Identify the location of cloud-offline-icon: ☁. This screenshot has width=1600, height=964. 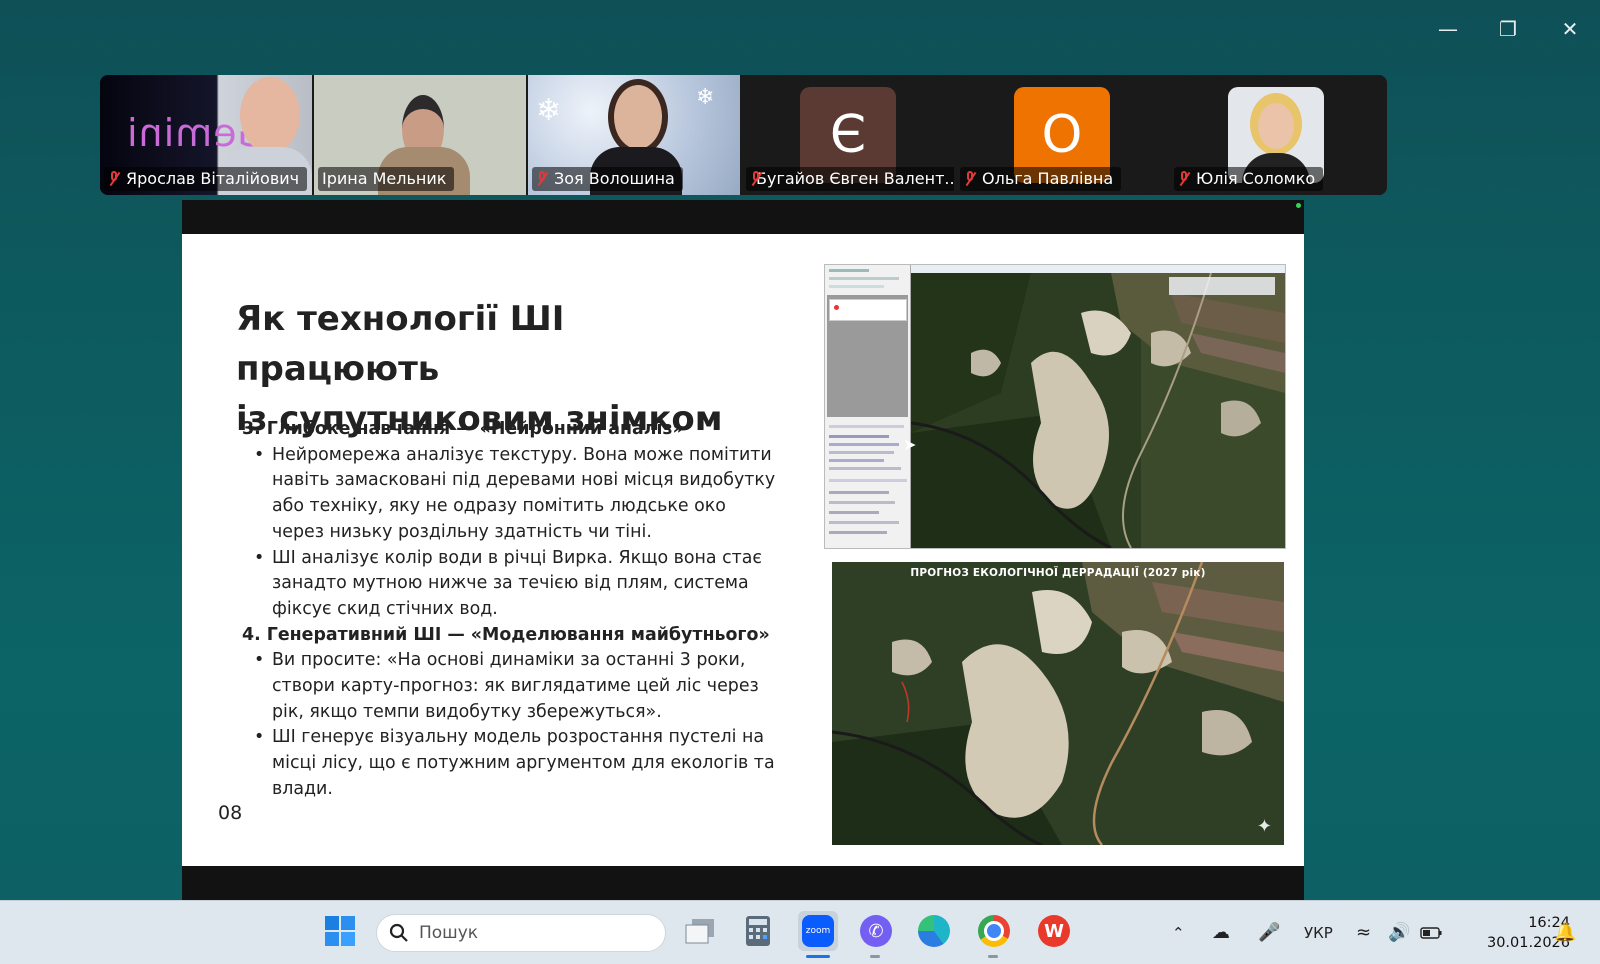
(1221, 932).